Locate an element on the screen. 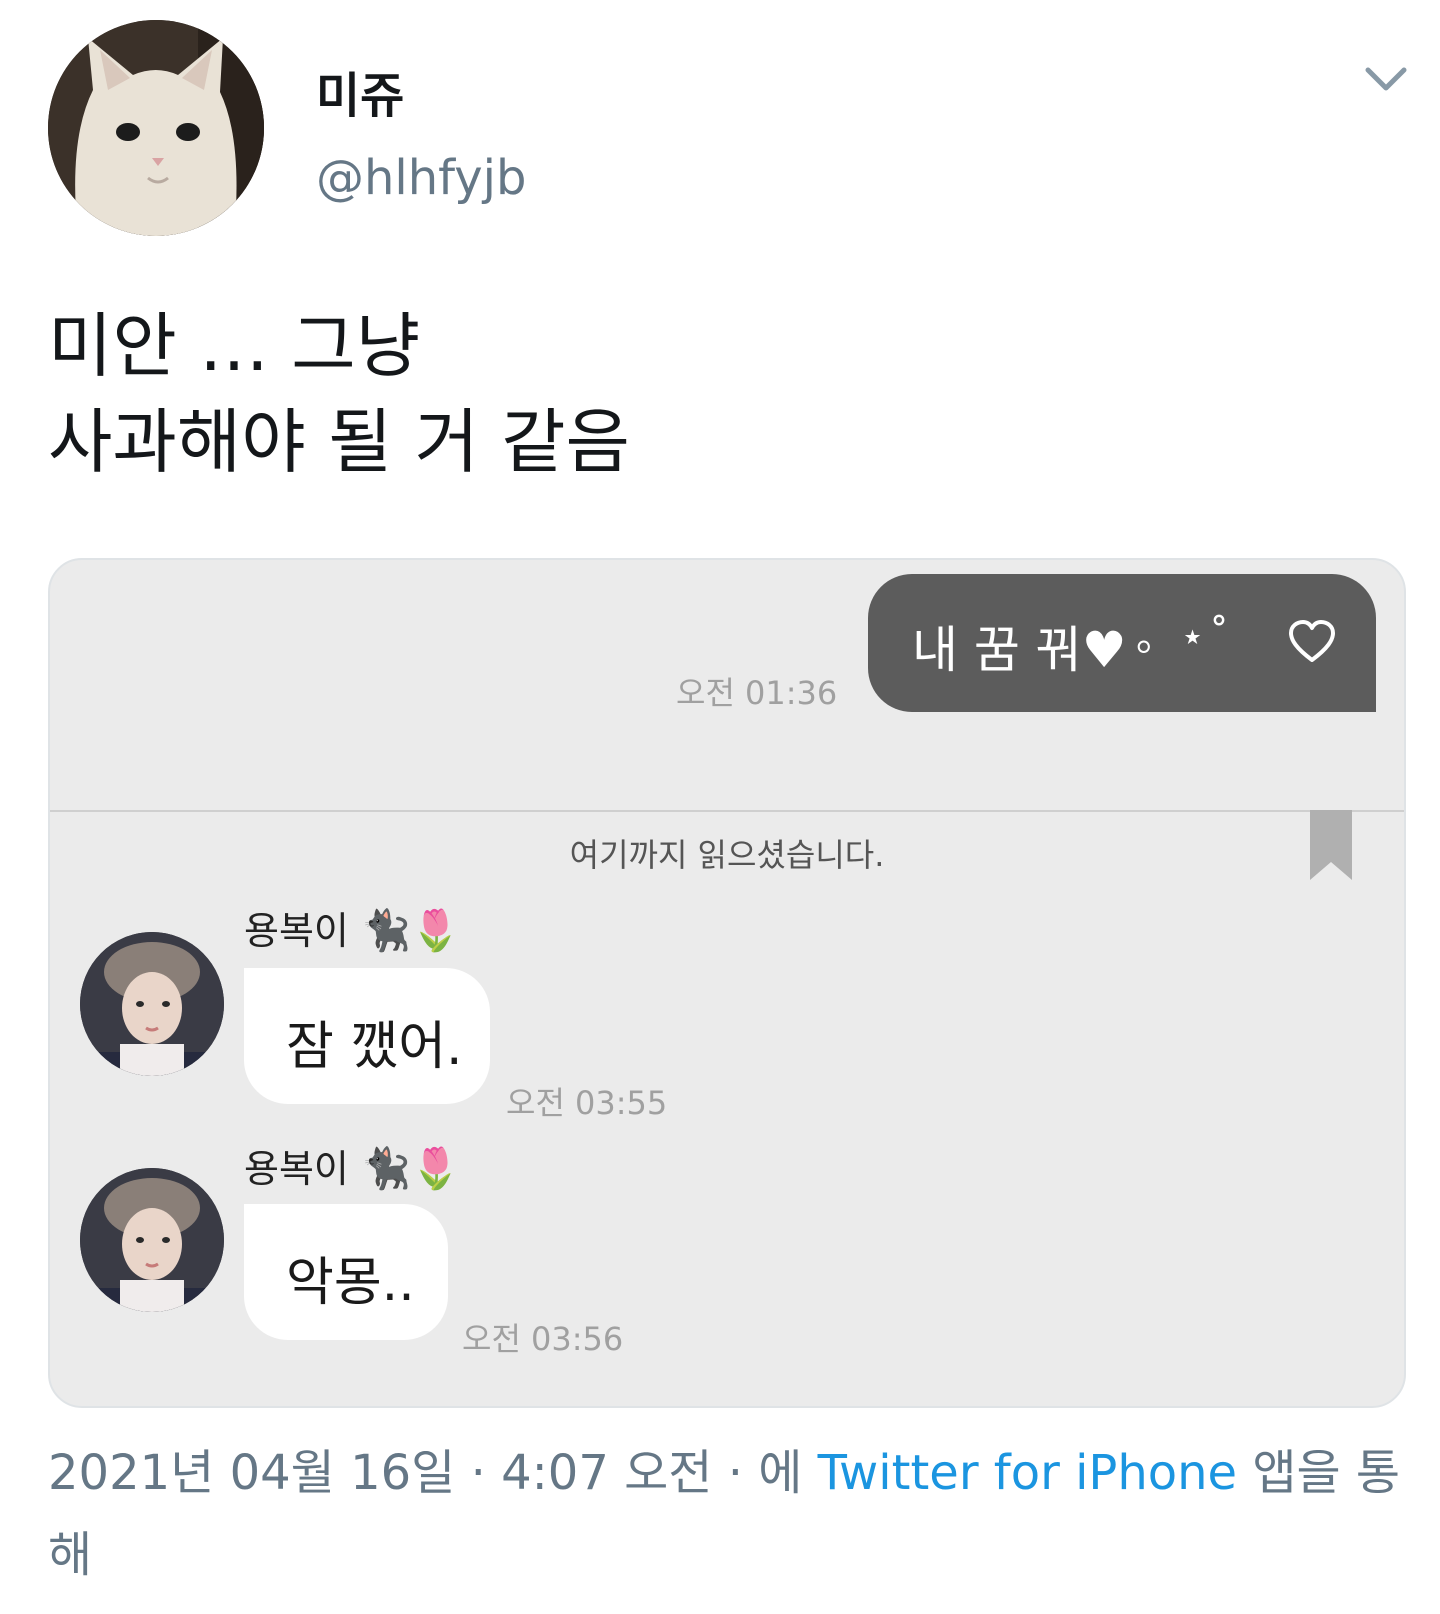 This screenshot has width=1440, height=1614. via-prefix: 에 is located at coordinates (788, 1473).